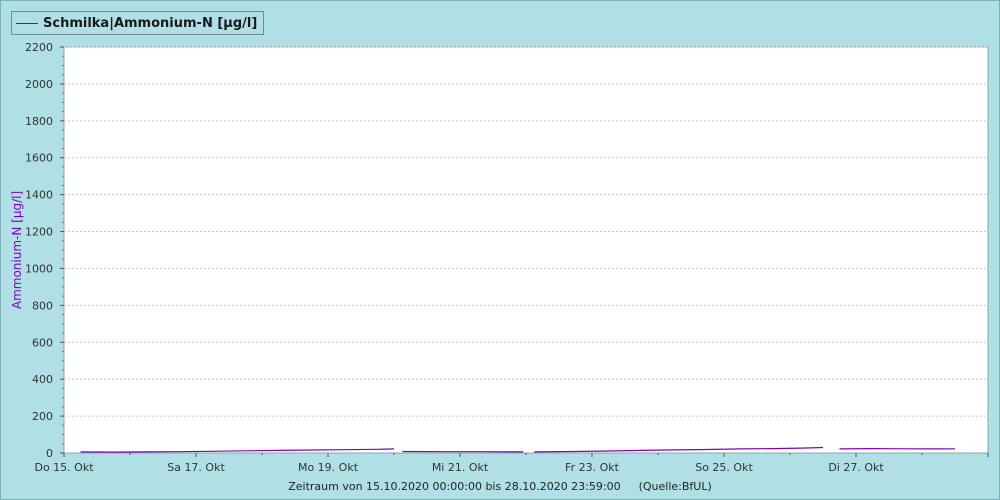 This screenshot has width=1000, height=500. What do you see at coordinates (42, 305) in the screenshot?
I see `y-tick-label: 800` at bounding box center [42, 305].